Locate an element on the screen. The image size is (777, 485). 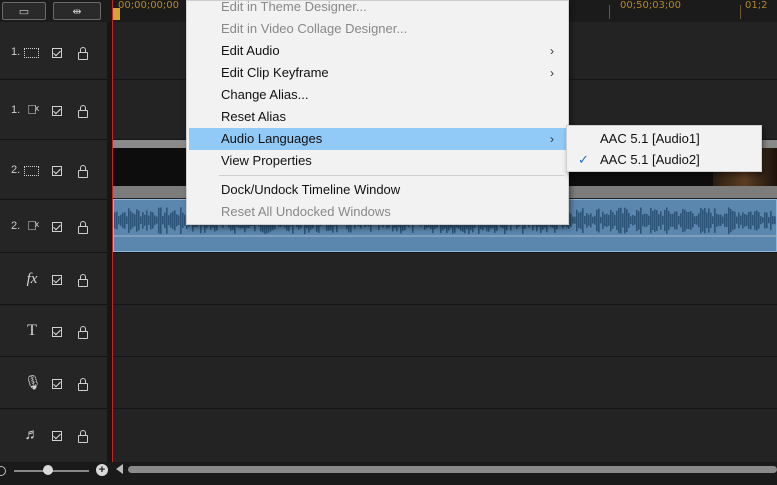
zoom-slider-handle is located at coordinates (48, 470).